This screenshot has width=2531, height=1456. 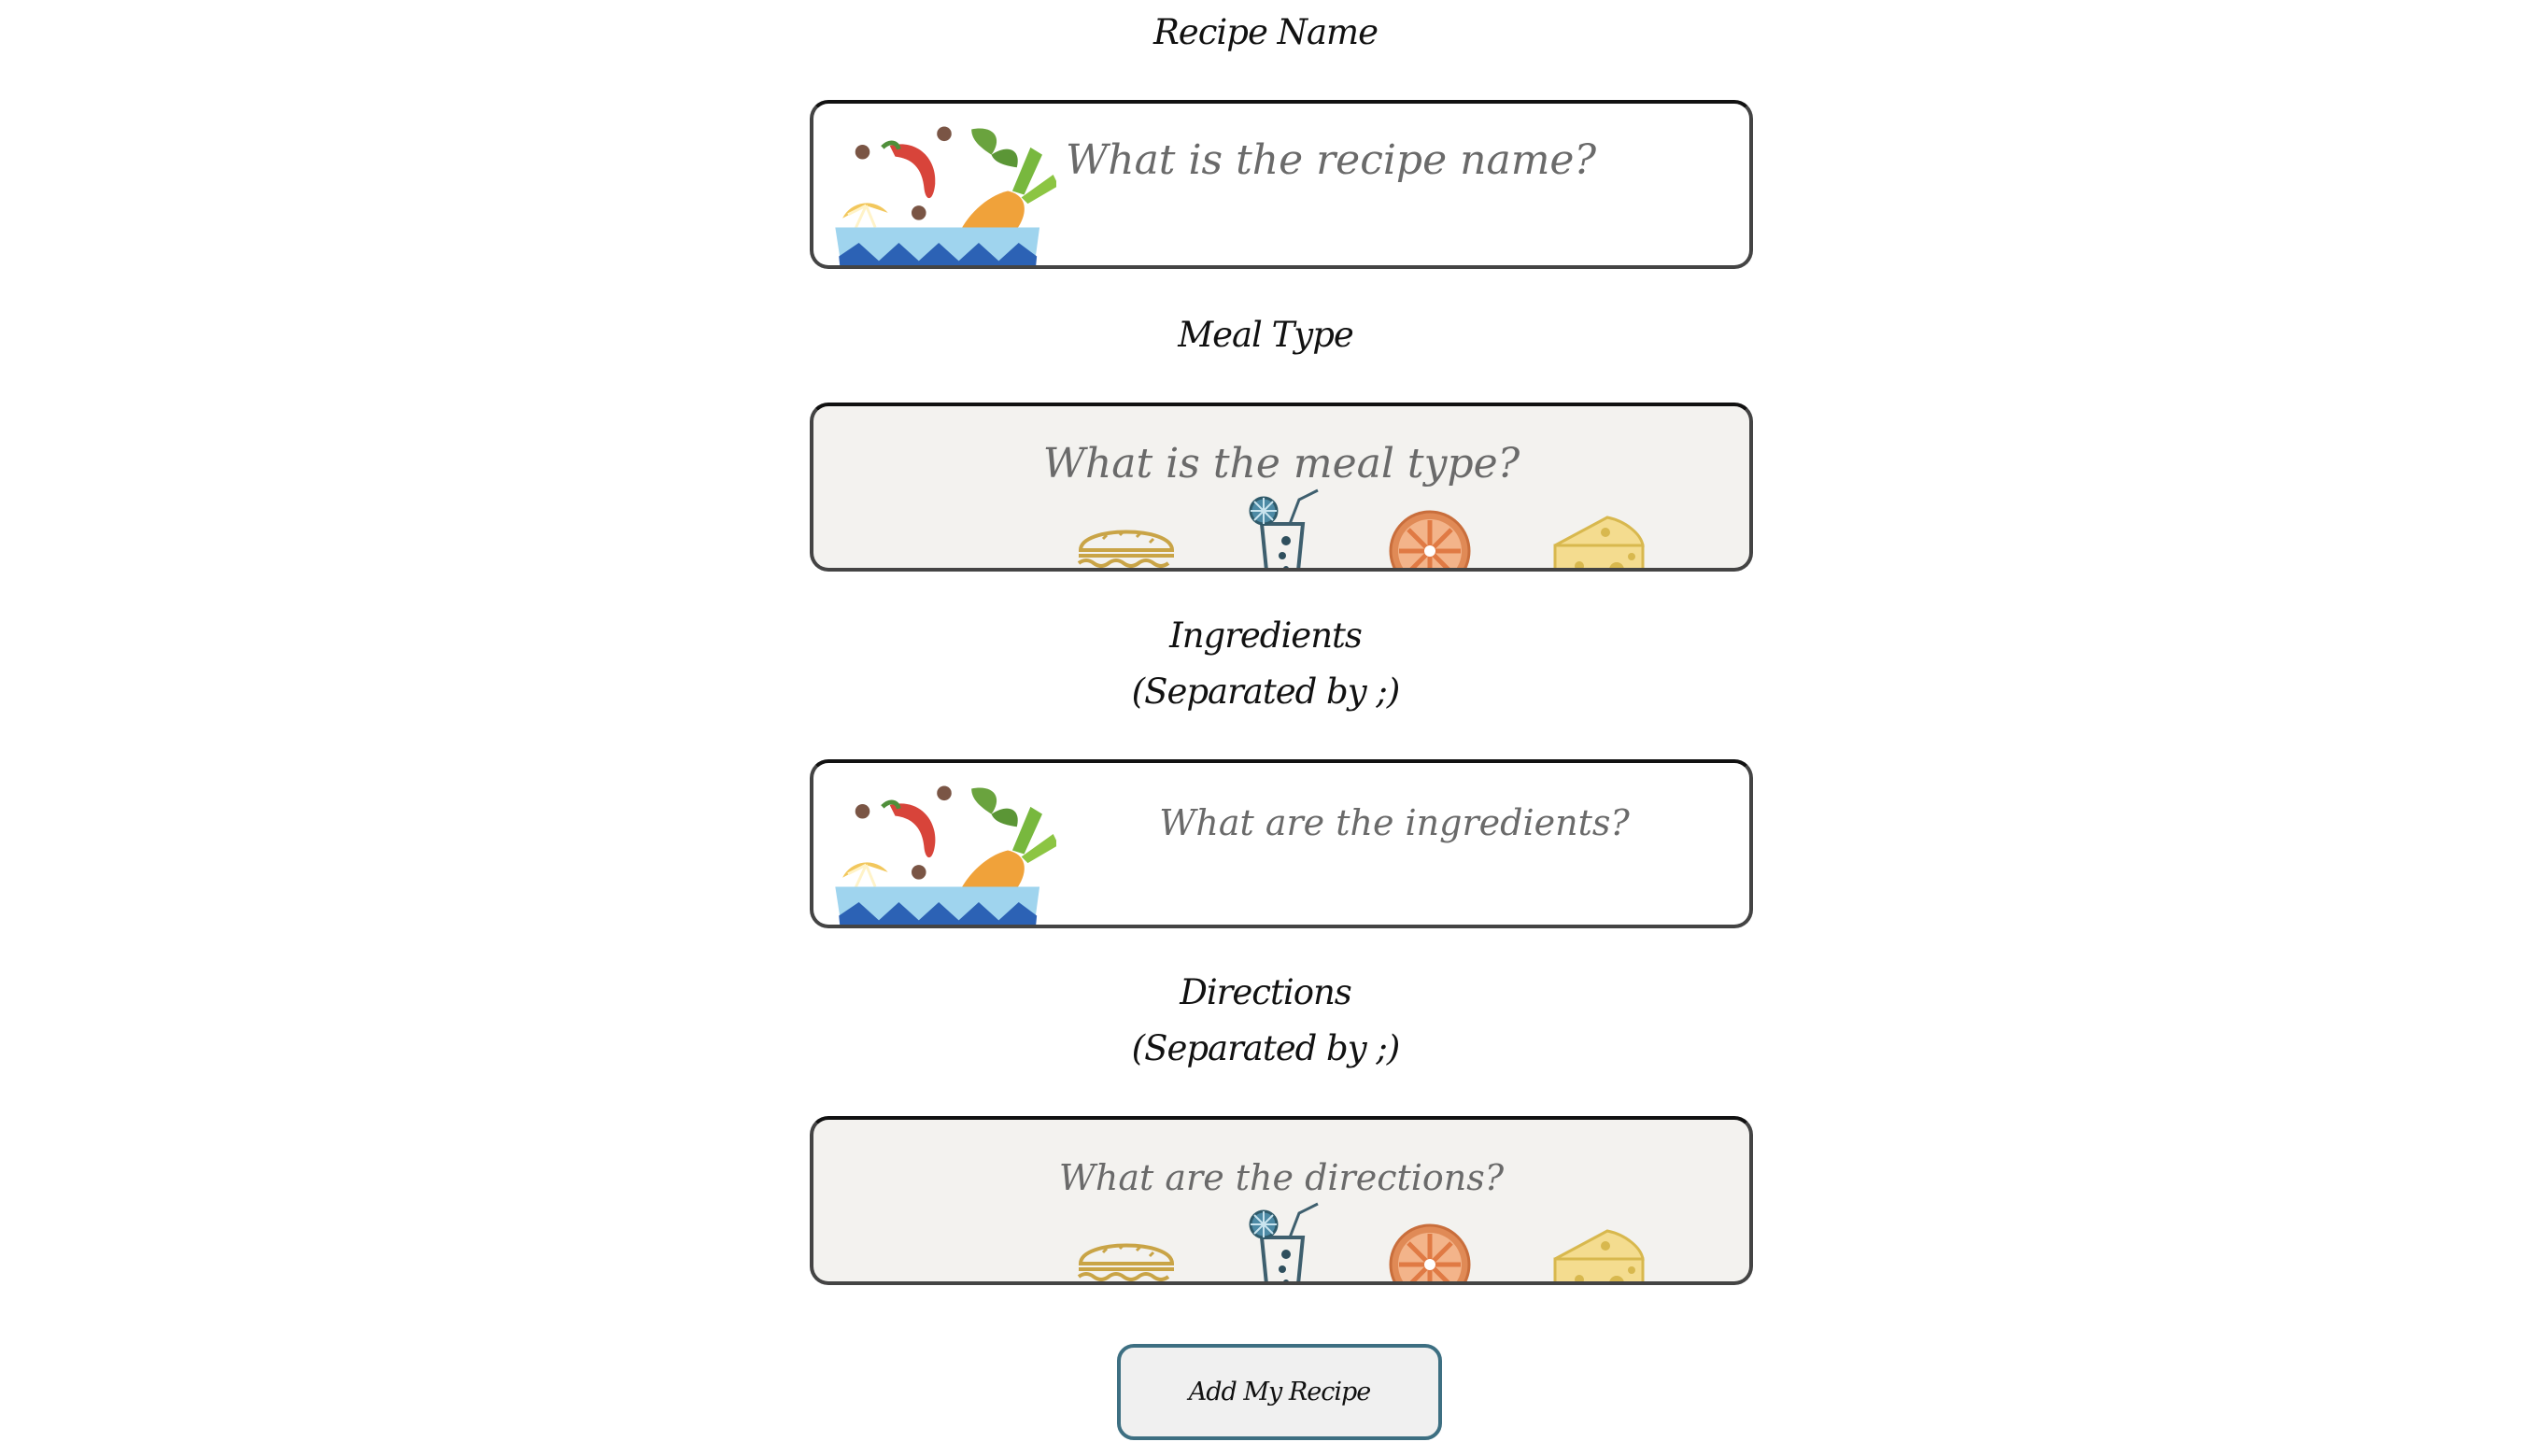 What do you see at coordinates (1266, 691) in the screenshot?
I see `ingredients-hint: (Separated by ;)` at bounding box center [1266, 691].